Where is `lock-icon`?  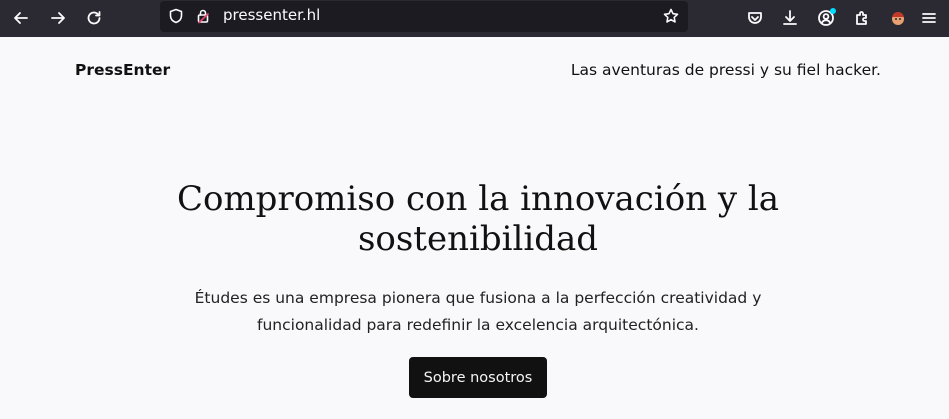 lock-icon is located at coordinates (203, 16).